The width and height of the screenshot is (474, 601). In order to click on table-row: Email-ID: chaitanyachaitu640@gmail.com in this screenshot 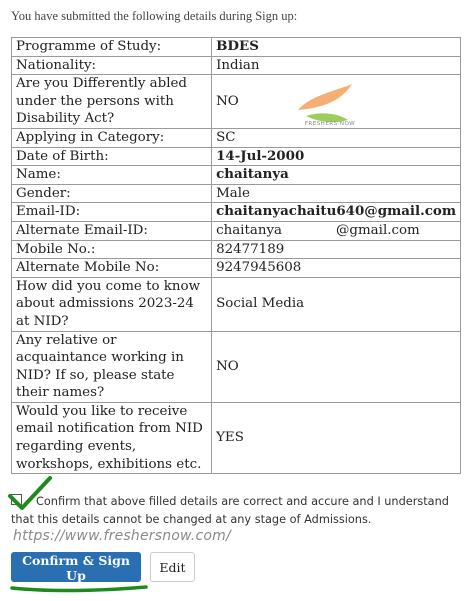, I will do `click(235, 212)`.